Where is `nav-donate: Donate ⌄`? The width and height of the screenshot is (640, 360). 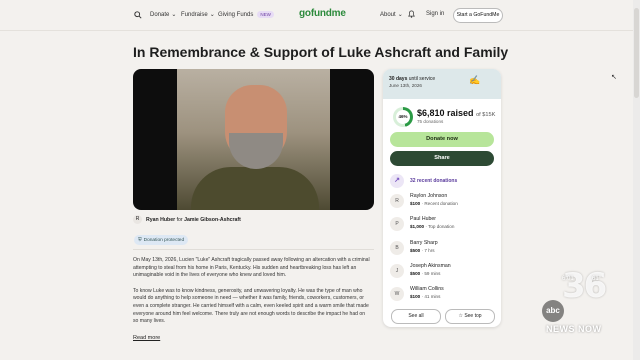 nav-donate: Donate ⌄ is located at coordinates (163, 15).